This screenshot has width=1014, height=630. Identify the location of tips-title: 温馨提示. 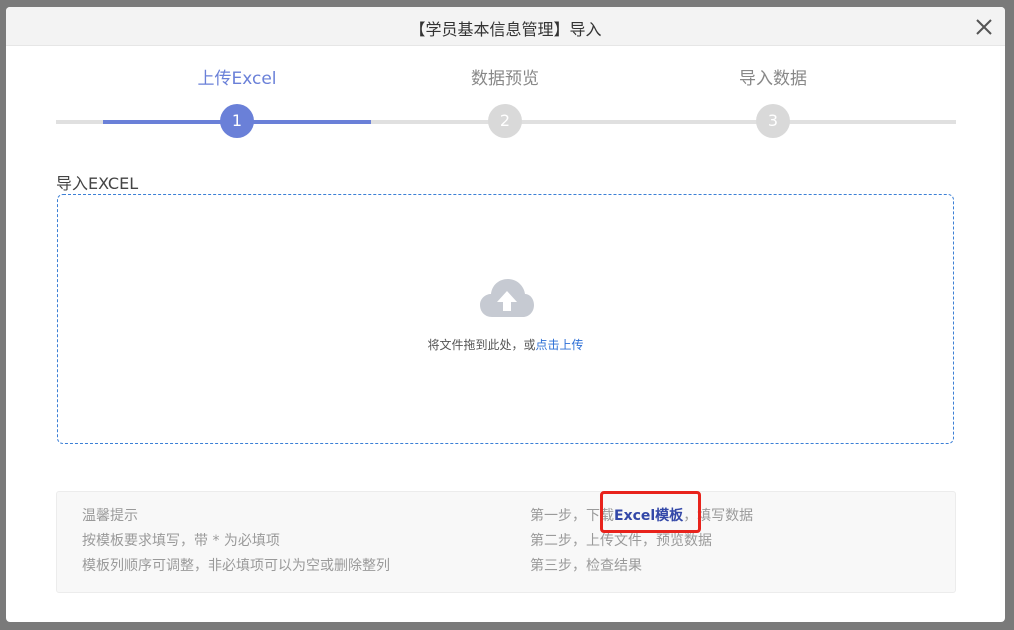
(110, 516).